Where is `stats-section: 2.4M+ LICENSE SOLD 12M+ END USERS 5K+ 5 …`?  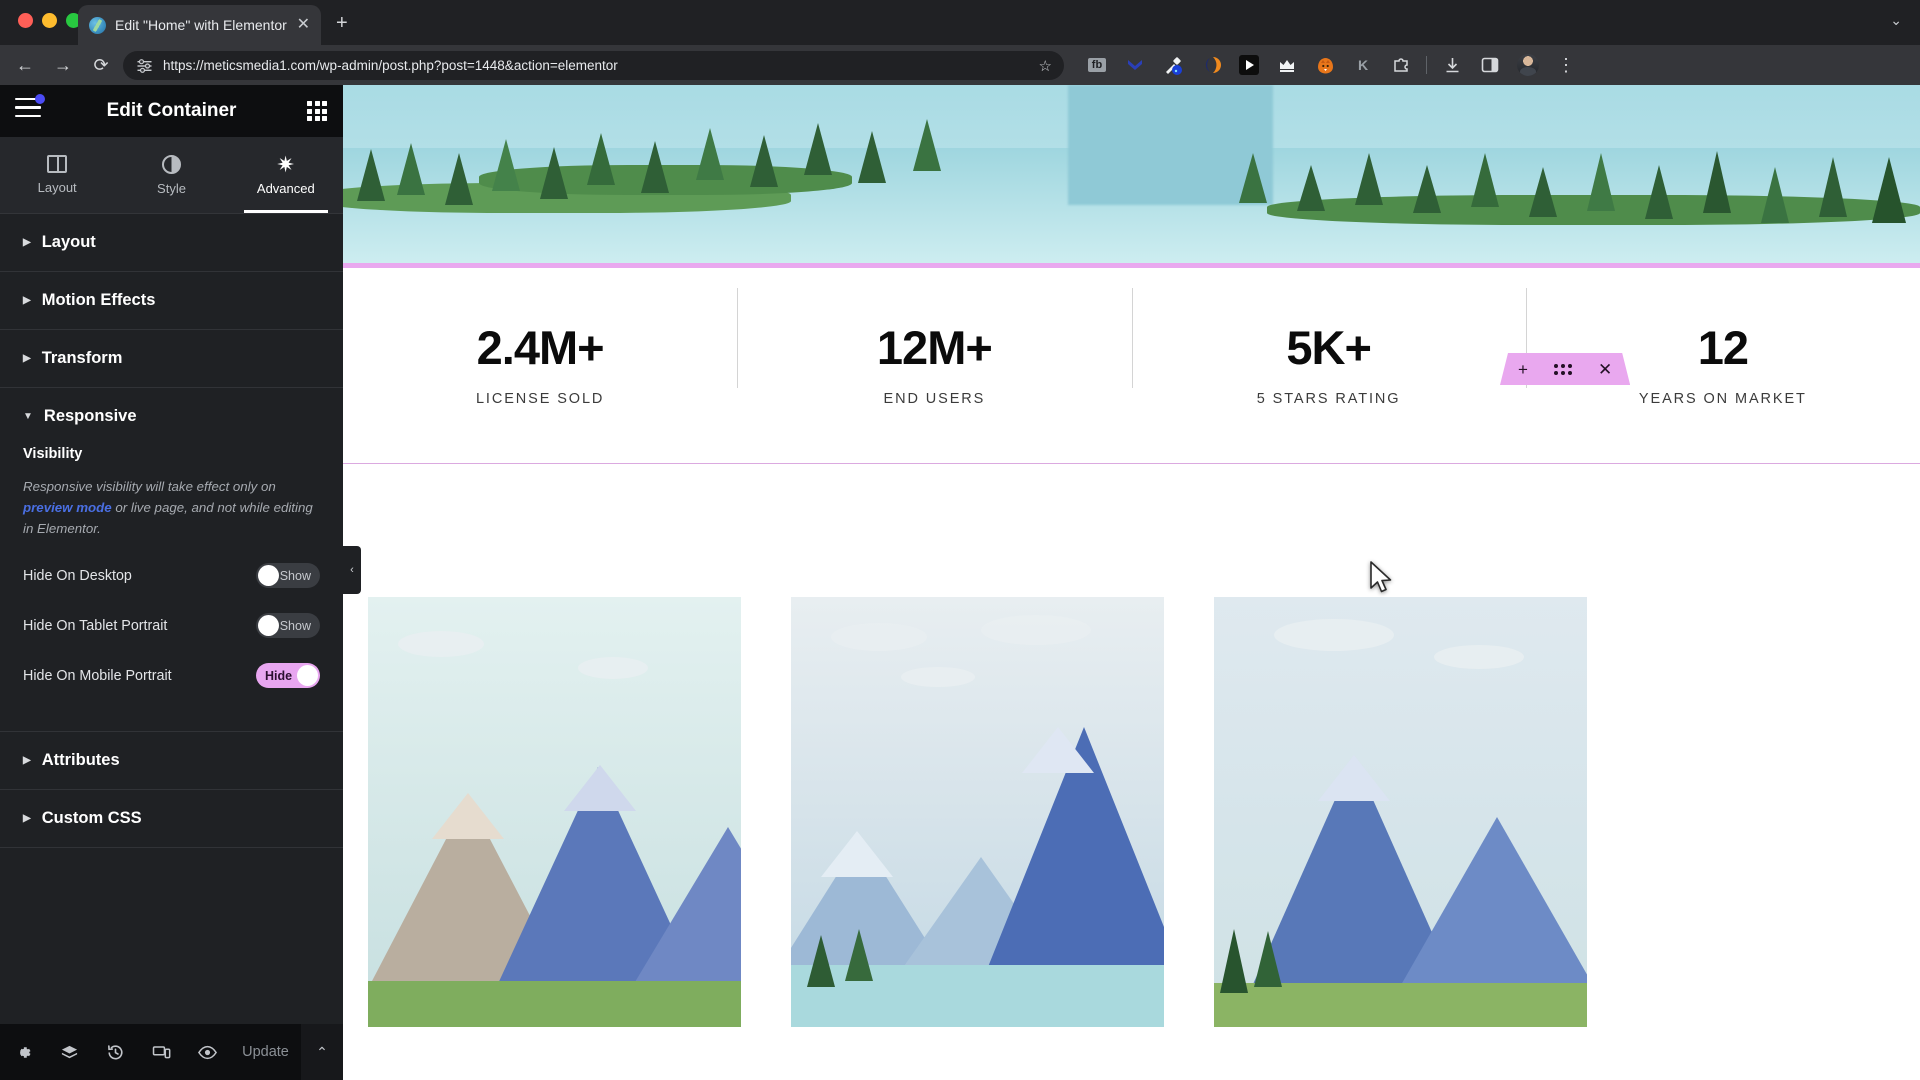
stats-section: 2.4M+ LICENSE SOLD 12M+ END USERS 5K+ 5 … is located at coordinates (1131, 366).